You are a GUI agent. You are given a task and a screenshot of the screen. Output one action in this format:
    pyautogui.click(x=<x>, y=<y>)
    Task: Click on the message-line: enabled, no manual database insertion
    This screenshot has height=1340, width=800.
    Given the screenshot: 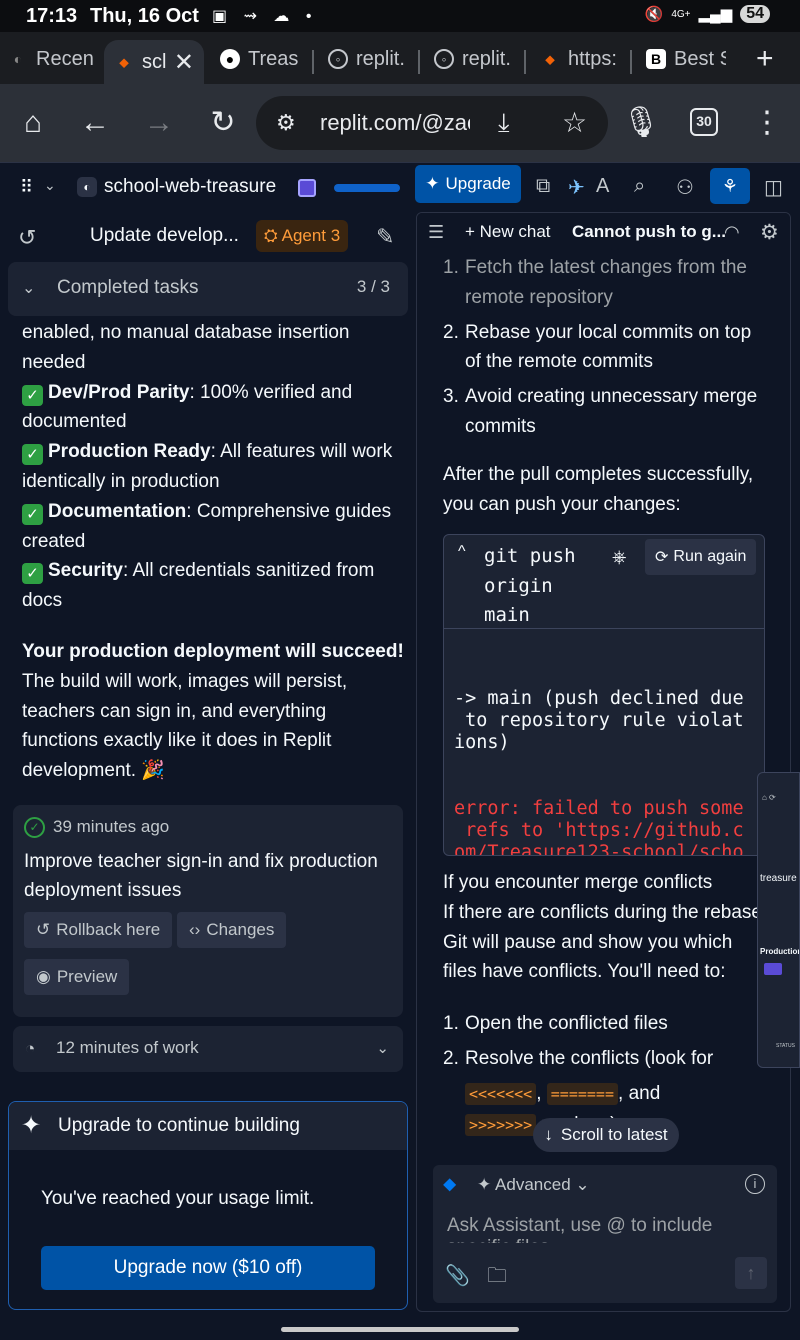 What is the action you would take?
    pyautogui.click(x=186, y=332)
    